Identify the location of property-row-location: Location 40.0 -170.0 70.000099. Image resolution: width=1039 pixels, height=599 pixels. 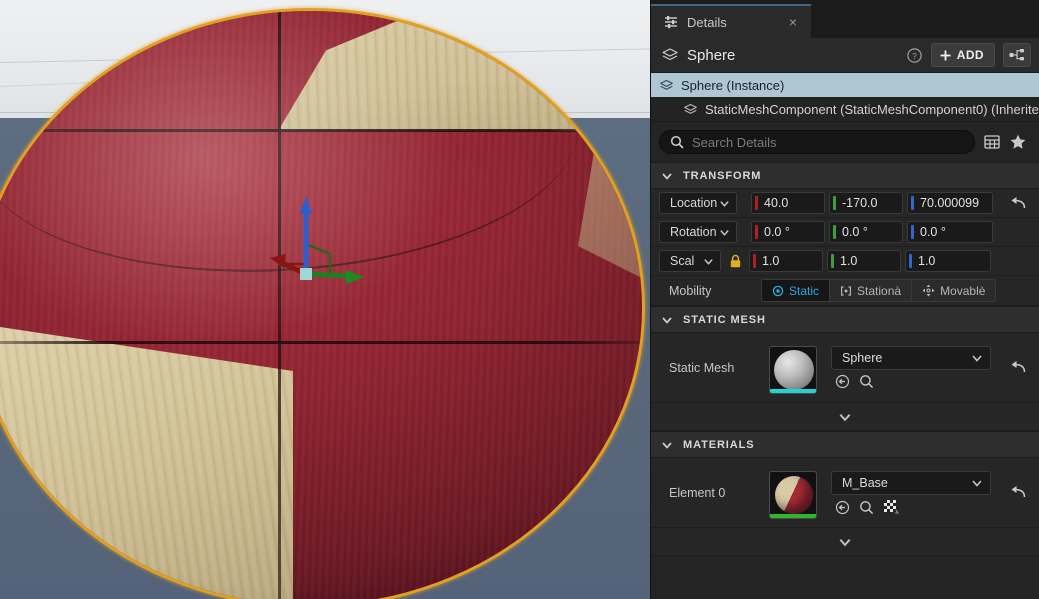
(845, 203).